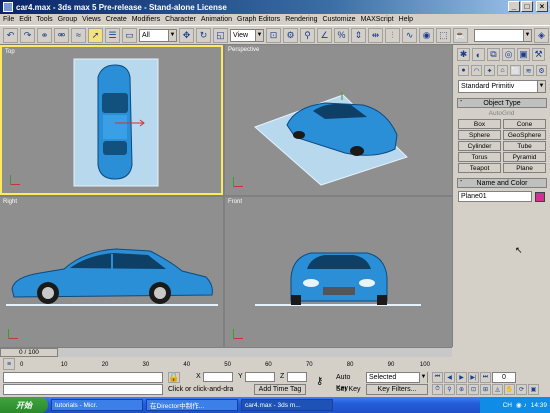  Describe the element at coordinates (220, 35) in the screenshot. I see `select-scale-icon: ◱` at that location.